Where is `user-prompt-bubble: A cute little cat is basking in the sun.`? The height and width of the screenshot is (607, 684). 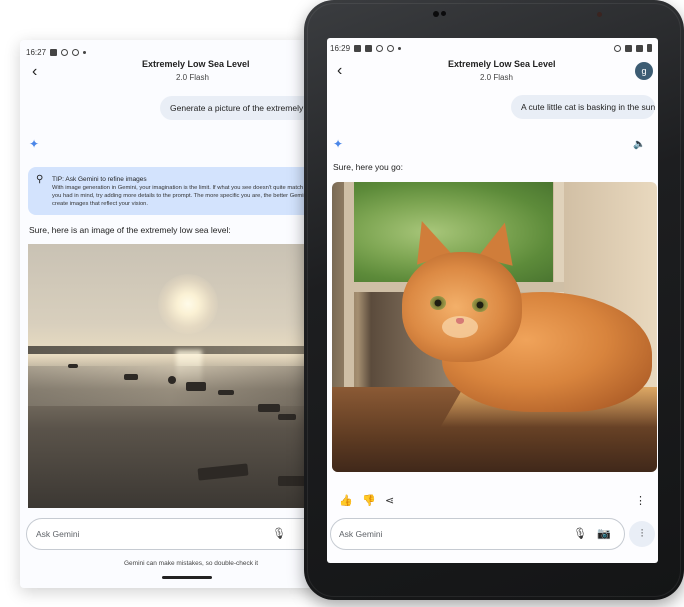 user-prompt-bubble: A cute little cat is basking in the sun. is located at coordinates (583, 107).